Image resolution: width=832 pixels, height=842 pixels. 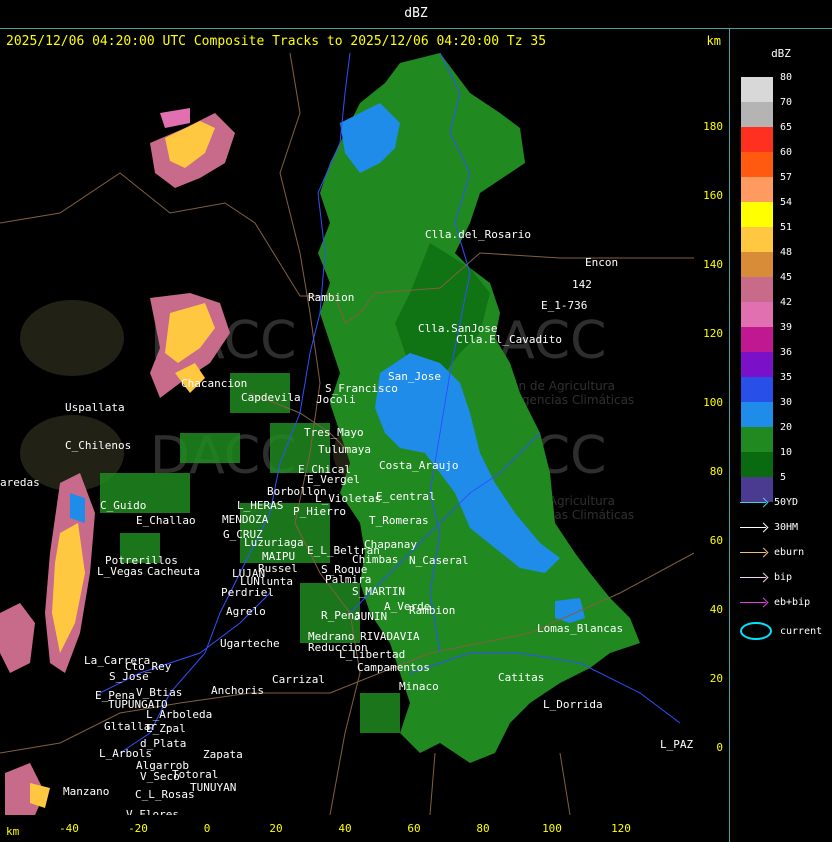 What do you see at coordinates (439, 560) in the screenshot?
I see `place-label: N_Caseral` at bounding box center [439, 560].